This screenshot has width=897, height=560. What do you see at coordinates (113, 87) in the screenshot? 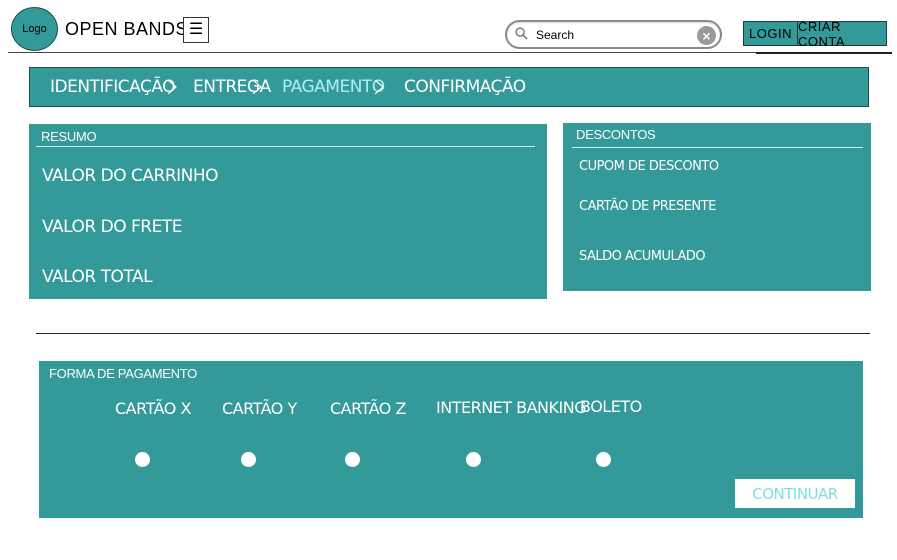
I see `step-identificacao: IDENTIFICAÇÃO` at bounding box center [113, 87].